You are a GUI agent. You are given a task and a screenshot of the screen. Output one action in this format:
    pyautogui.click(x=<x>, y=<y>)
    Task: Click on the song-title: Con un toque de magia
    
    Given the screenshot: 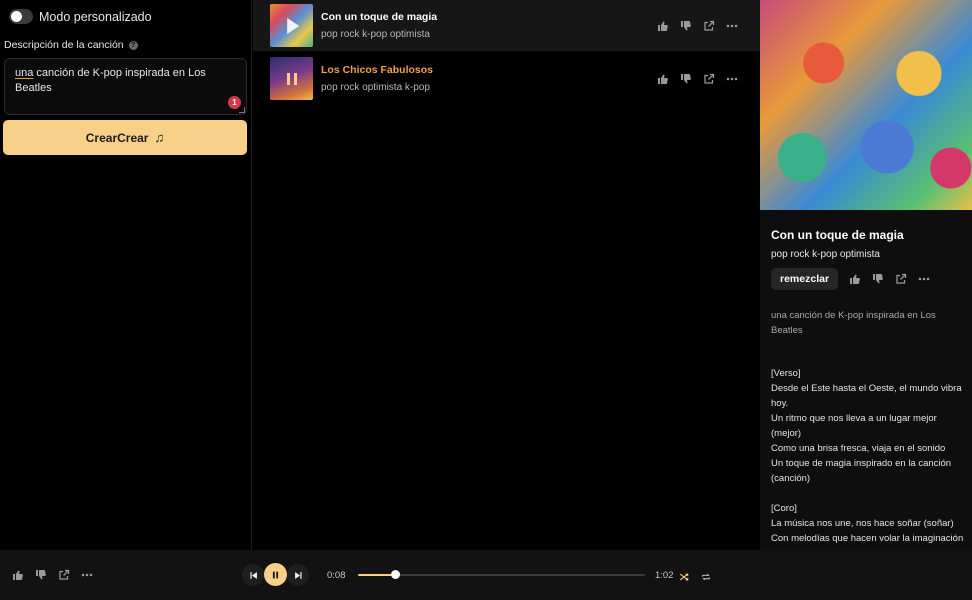 What is the action you would take?
    pyautogui.click(x=379, y=17)
    